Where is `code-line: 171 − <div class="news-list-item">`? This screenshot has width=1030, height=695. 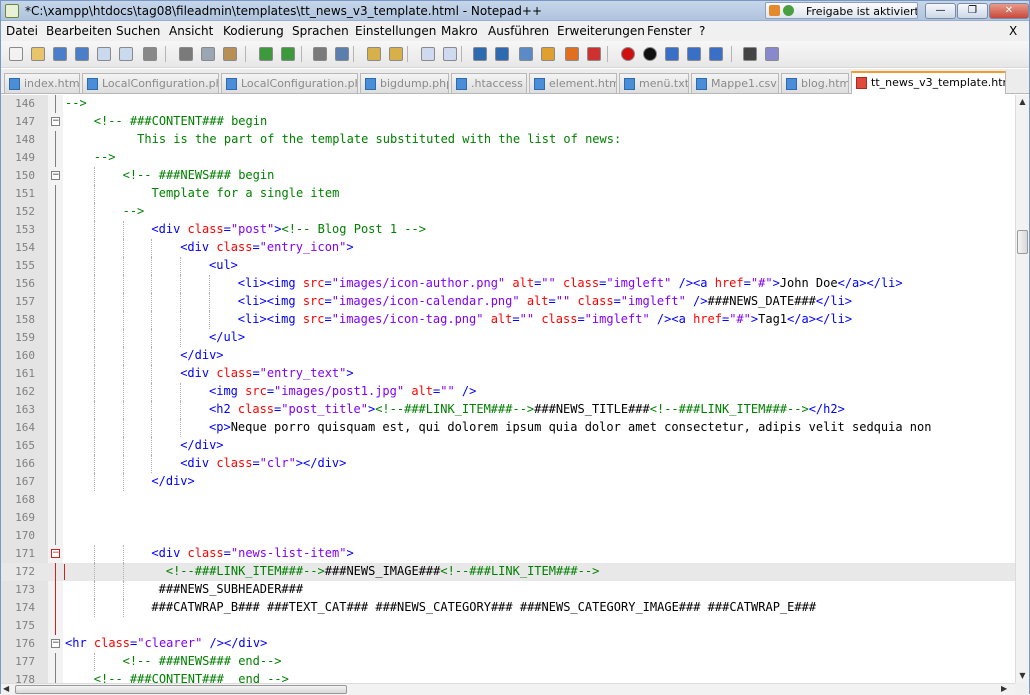
code-line: 171 − <div class="news-list-item"> is located at coordinates (508, 554).